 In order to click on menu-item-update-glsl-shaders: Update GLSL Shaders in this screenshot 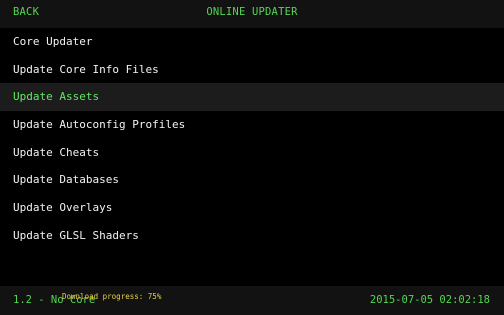, I will do `click(252, 236)`.